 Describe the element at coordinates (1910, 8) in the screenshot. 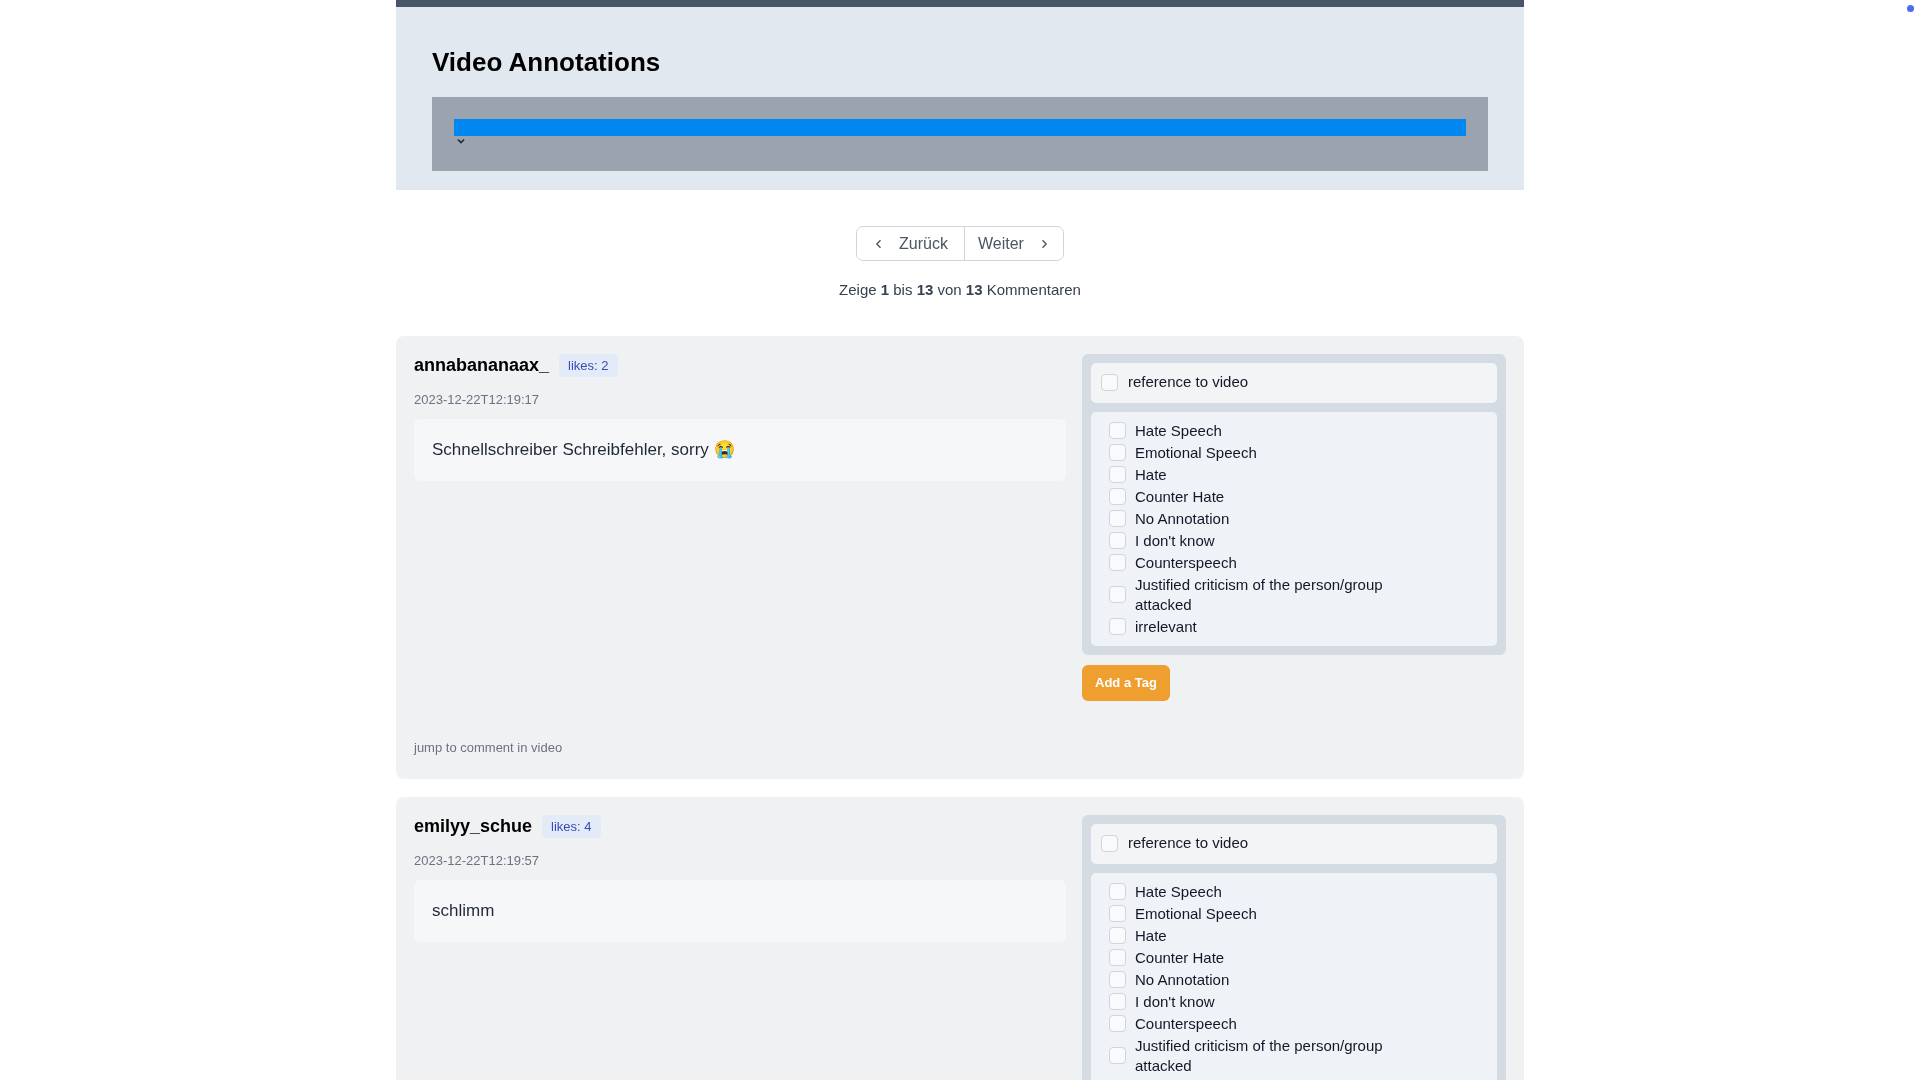

I see `dot-icon` at that location.